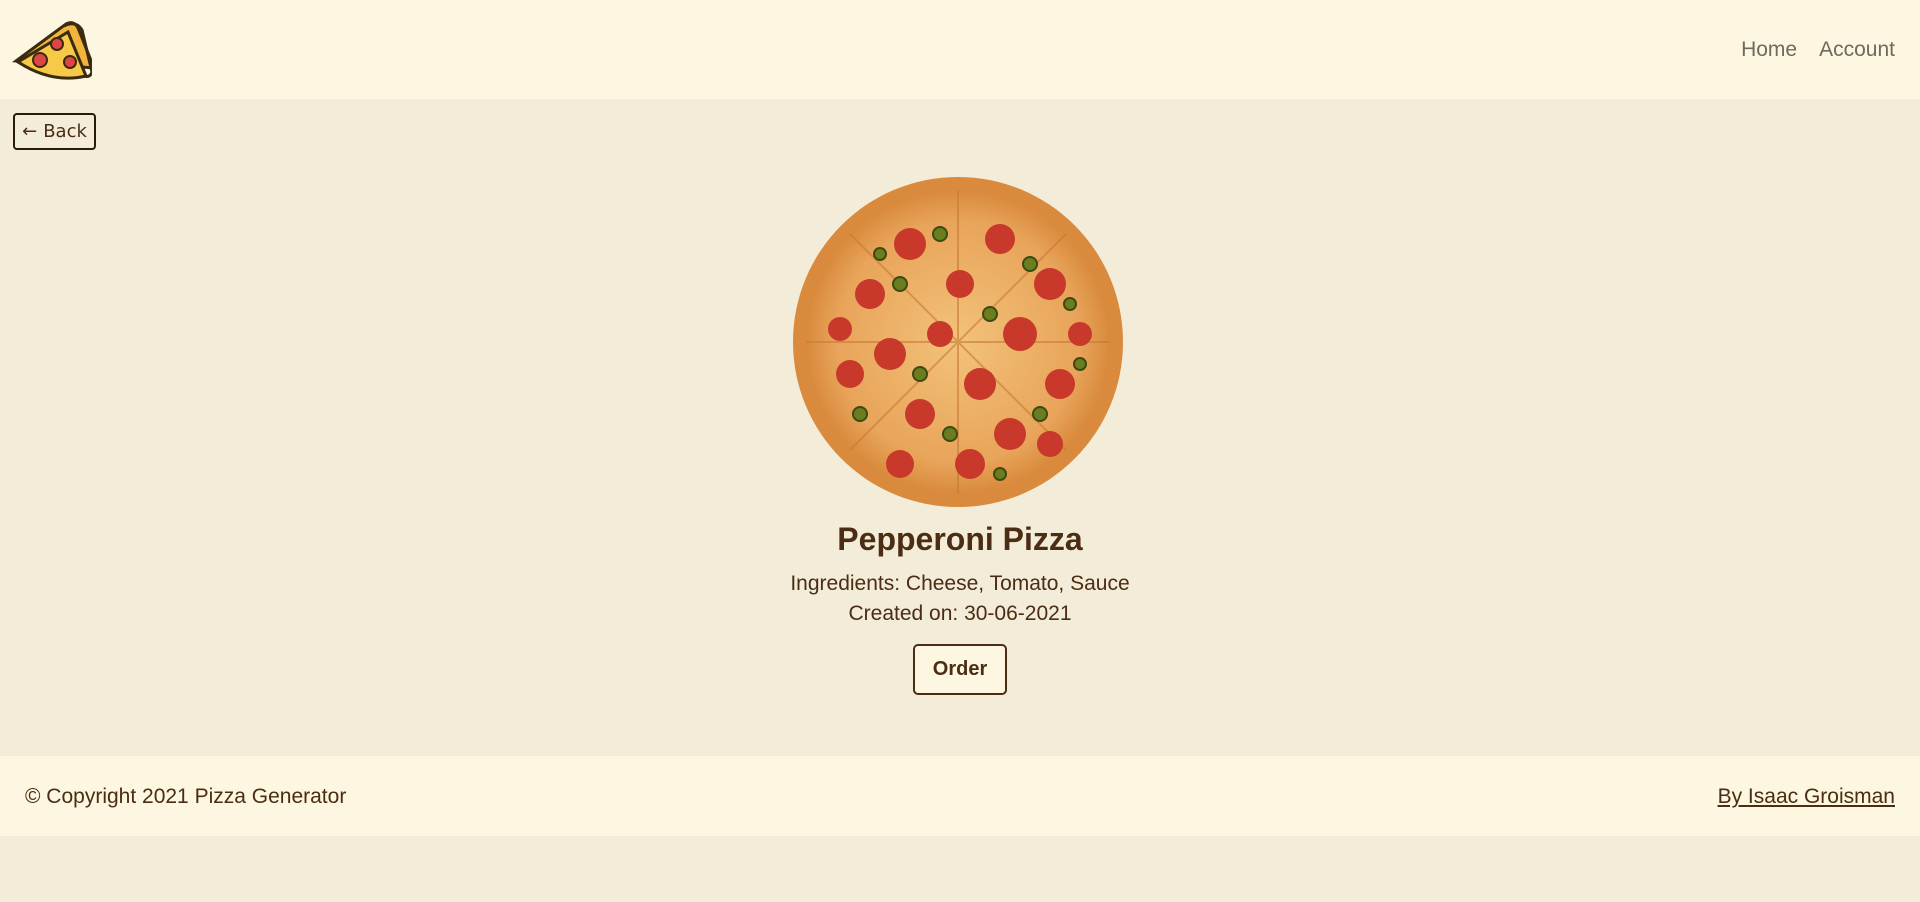  Describe the element at coordinates (1857, 50) in the screenshot. I see `nav-account-link: Account` at that location.